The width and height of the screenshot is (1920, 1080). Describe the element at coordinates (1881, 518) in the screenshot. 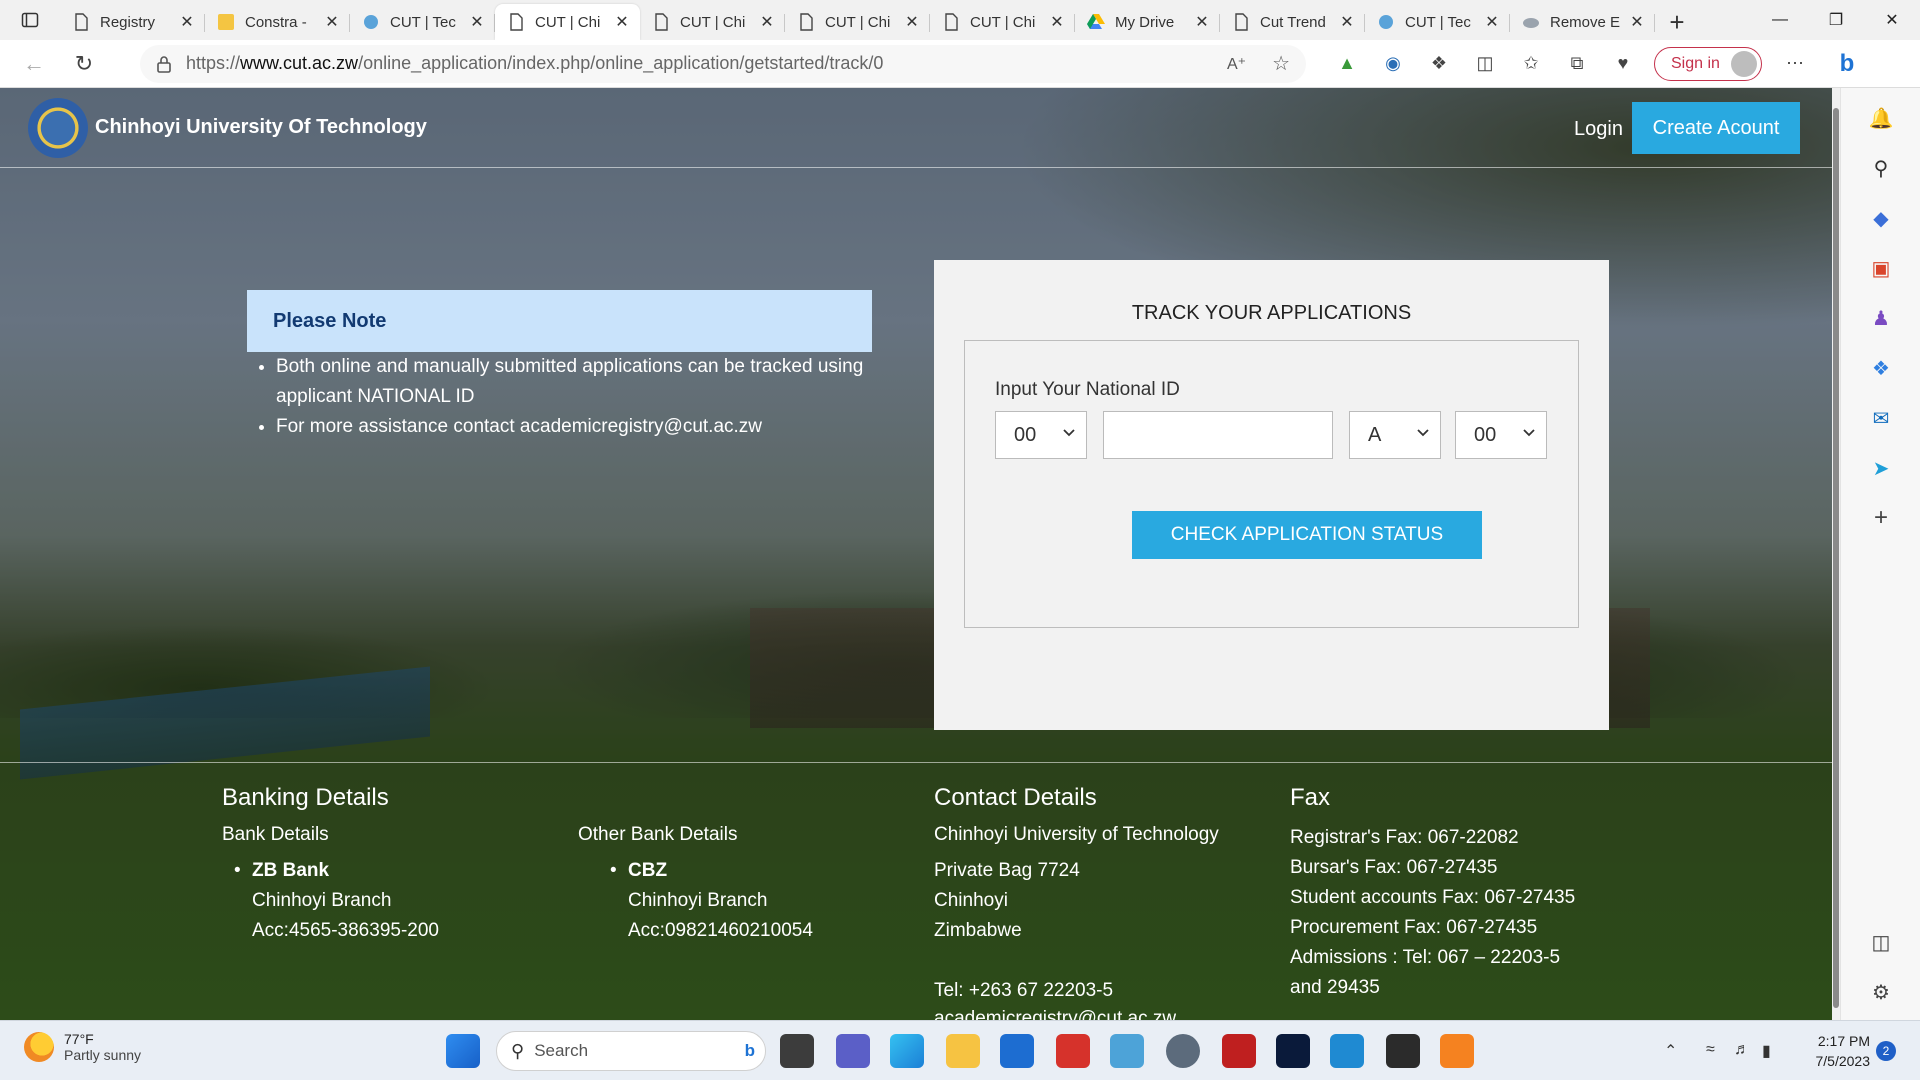

I see `add-sidebar-app-icon: +` at that location.